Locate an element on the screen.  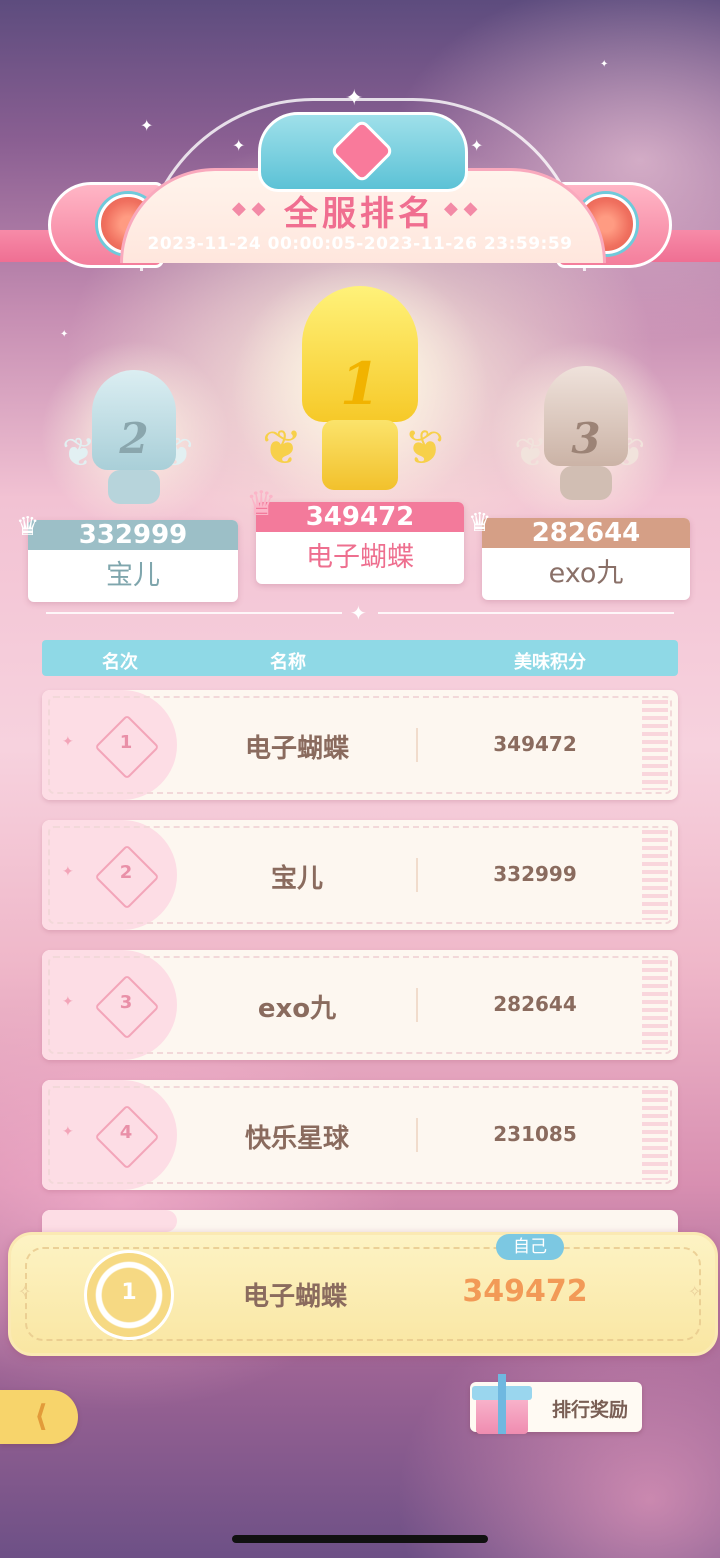
row-rank: 4 is located at coordinates (126, 1132).